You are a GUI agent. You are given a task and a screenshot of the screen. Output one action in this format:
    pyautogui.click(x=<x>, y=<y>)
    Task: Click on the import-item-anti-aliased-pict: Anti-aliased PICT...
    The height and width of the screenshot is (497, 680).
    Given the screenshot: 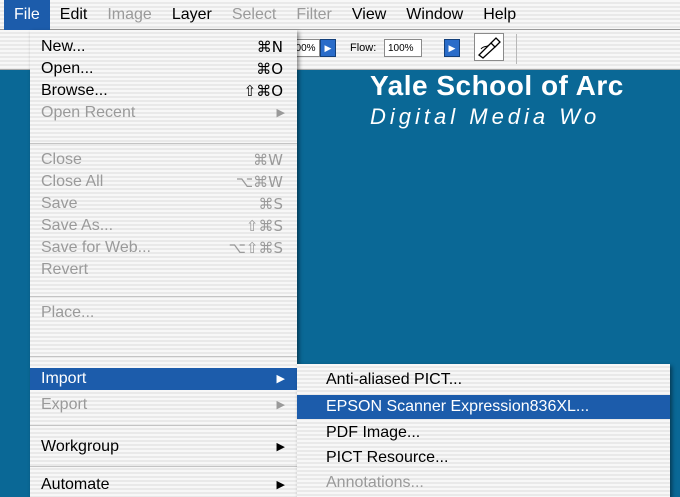 What is the action you would take?
    pyautogui.click(x=483, y=380)
    